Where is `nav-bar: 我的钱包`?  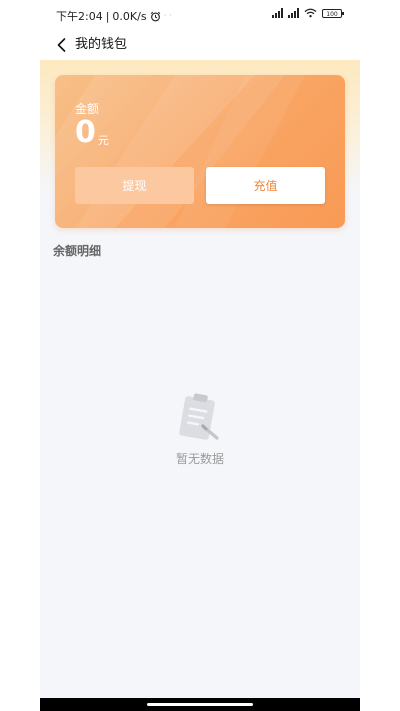
nav-bar: 我的钱包 is located at coordinates (200, 45).